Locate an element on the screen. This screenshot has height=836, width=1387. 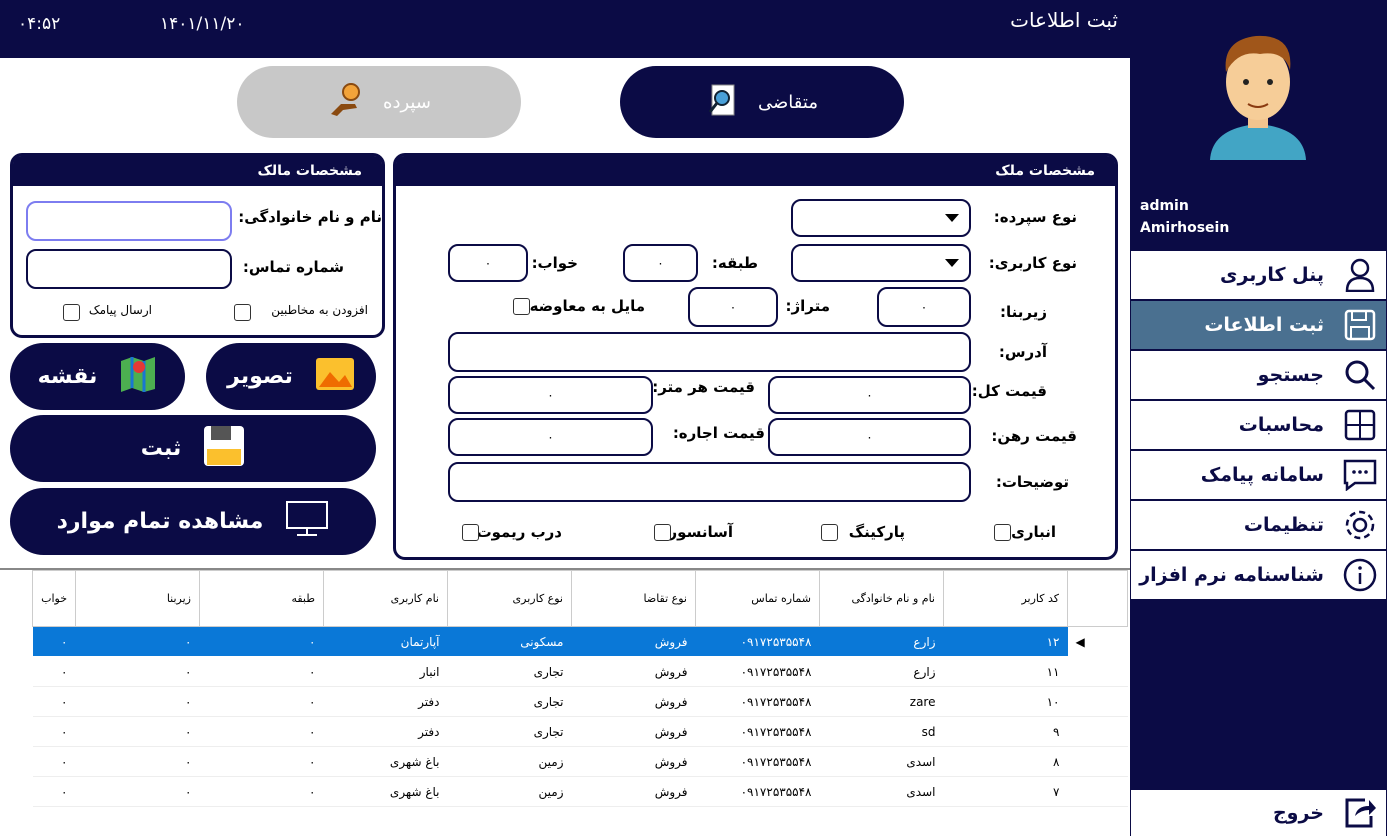
table-row: ۸ اسدی ۰۹۱۷۲۵۳۵۵۴۸ فروش زمین باغ شهری ۰ ۰ ۰ is located at coordinates (580, 761).